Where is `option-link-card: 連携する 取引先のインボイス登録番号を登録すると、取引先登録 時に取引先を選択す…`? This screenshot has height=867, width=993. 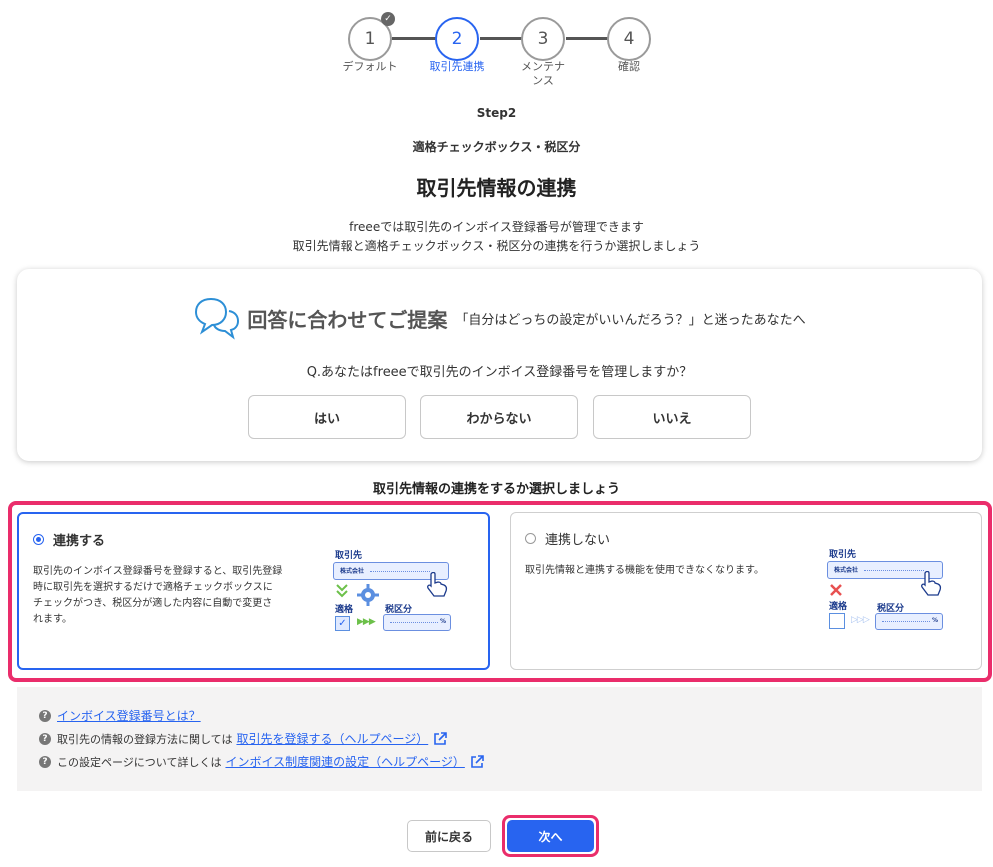
option-link-card: 連携する 取引先のインボイス登録番号を登録すると、取引先登録 時に取引先を選択す… is located at coordinates (253, 591).